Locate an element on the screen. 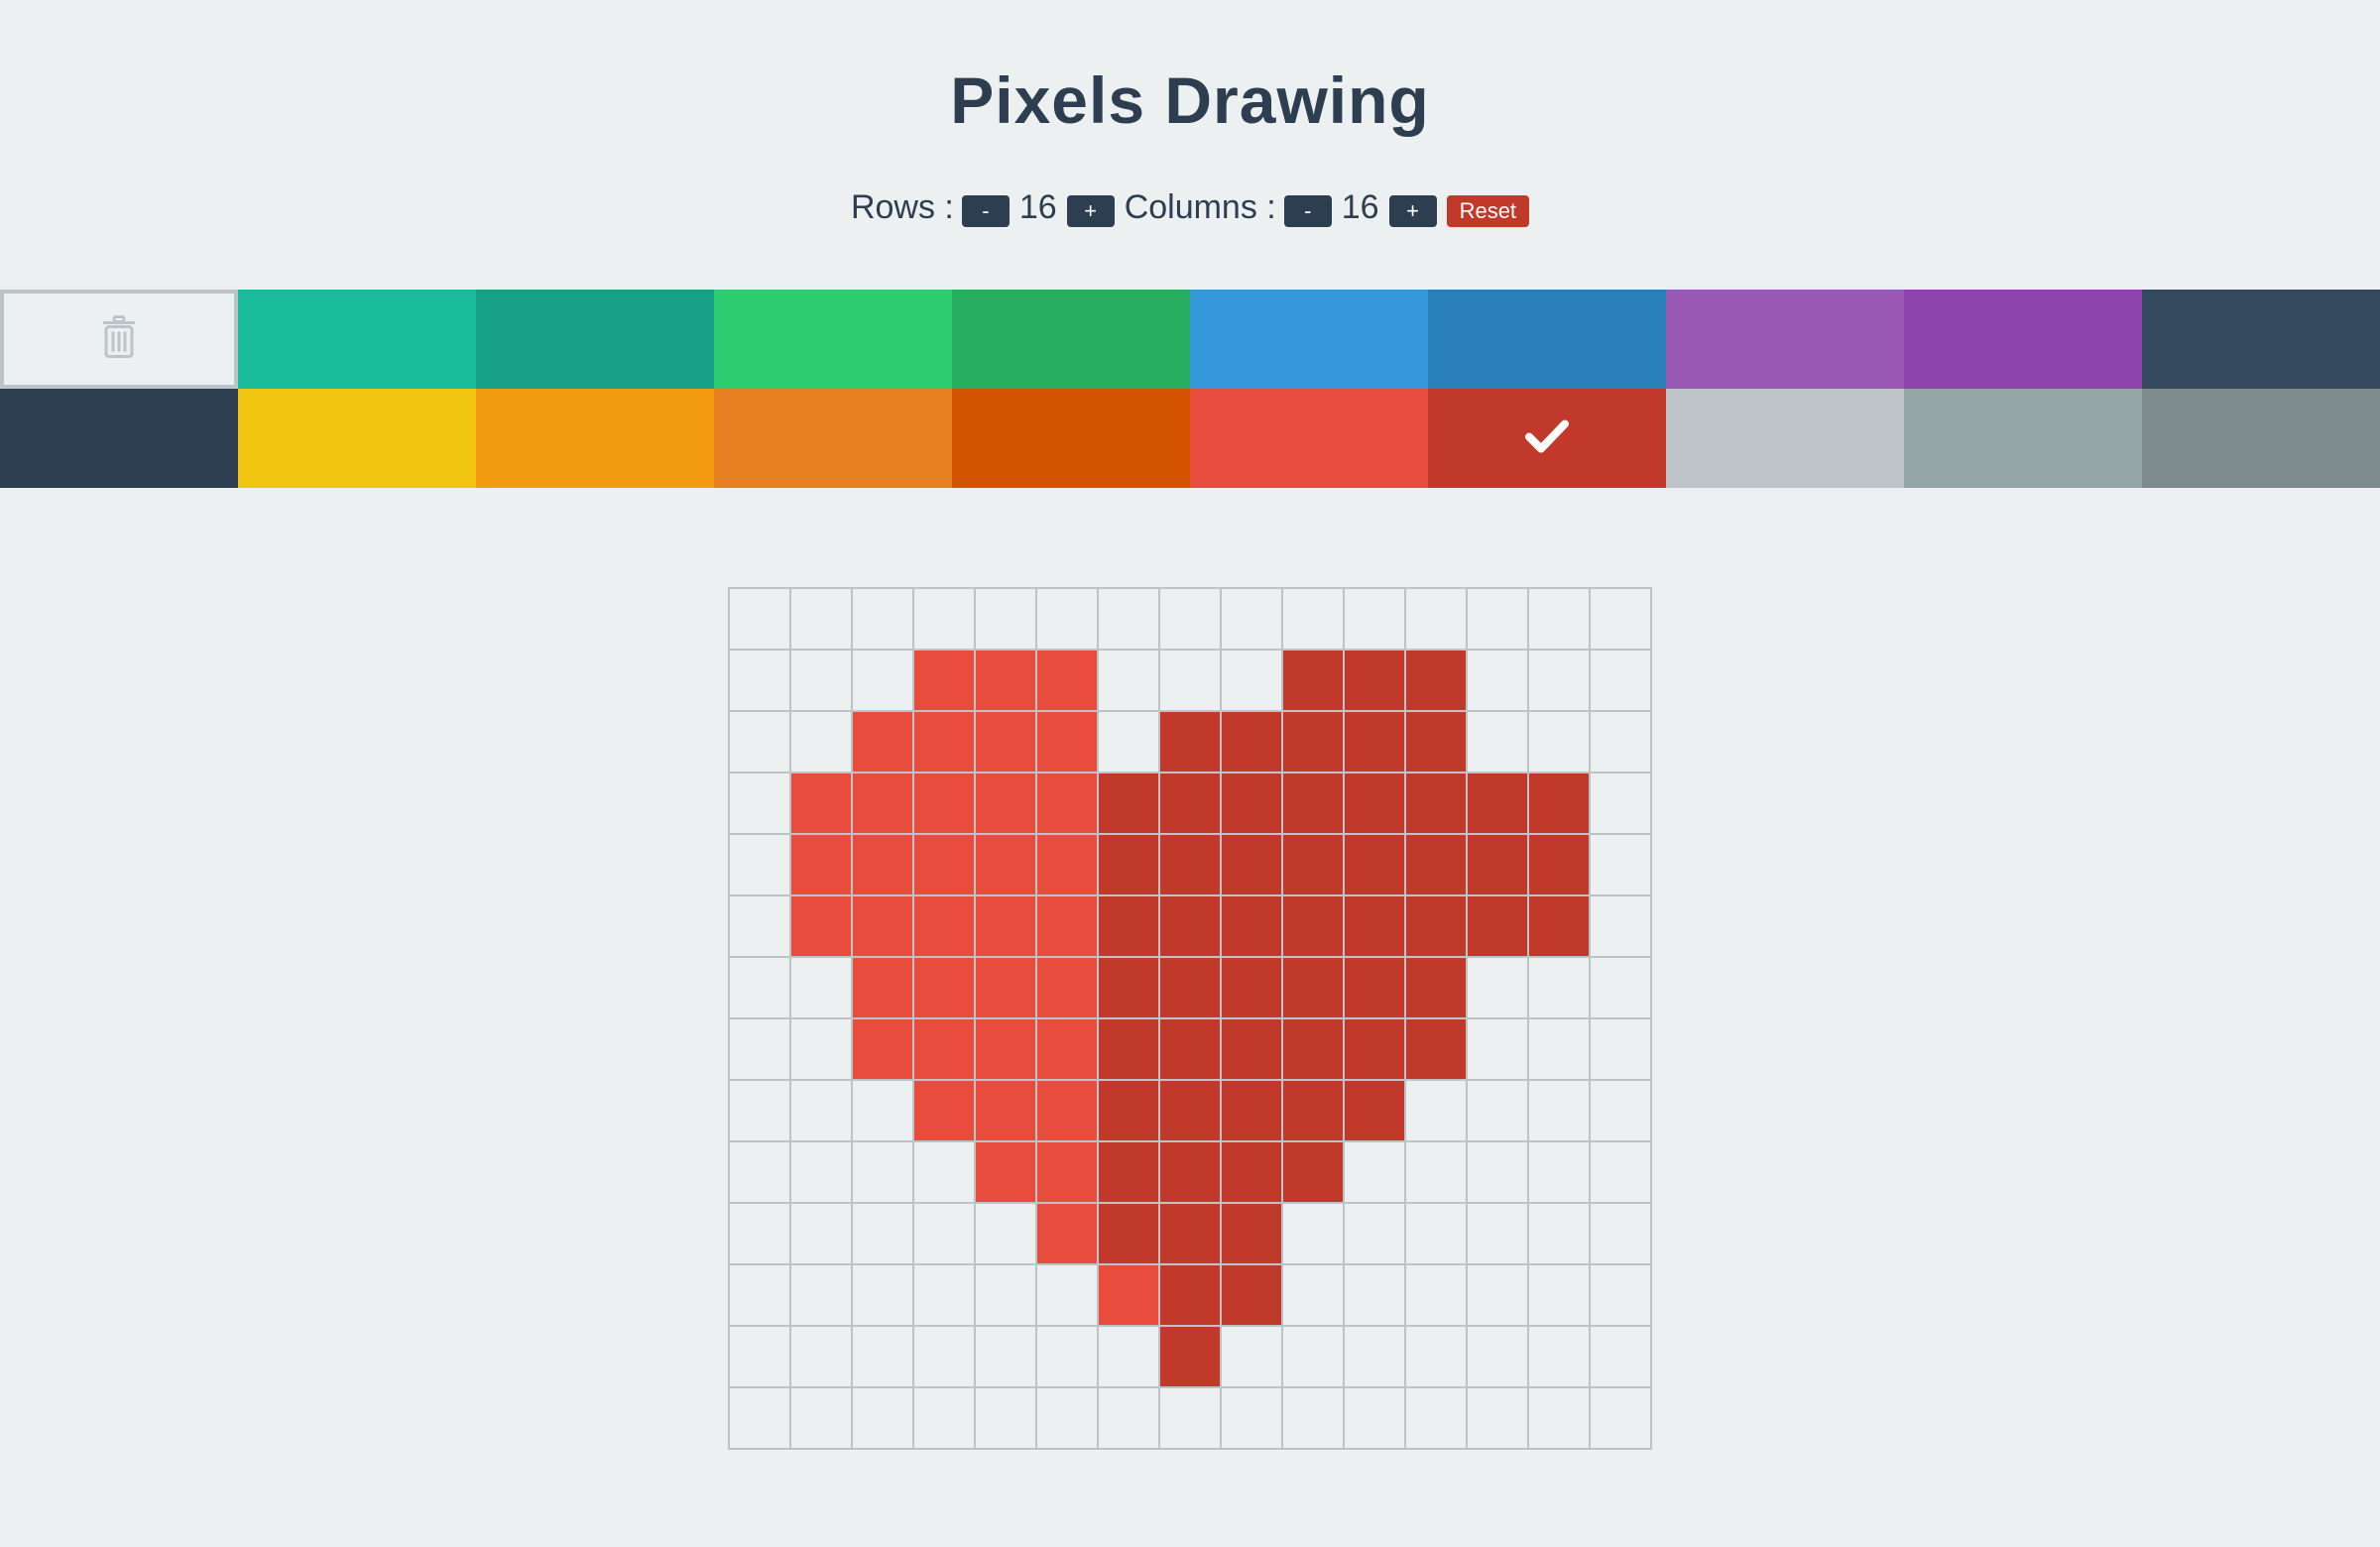 This screenshot has width=2380, height=1547. columns-decrement-button: - is located at coordinates (1307, 211).